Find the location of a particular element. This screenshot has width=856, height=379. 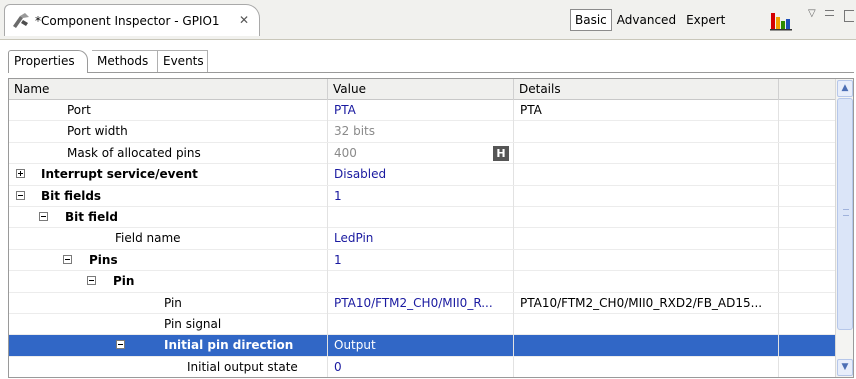

chart-icon is located at coordinates (782, 21).